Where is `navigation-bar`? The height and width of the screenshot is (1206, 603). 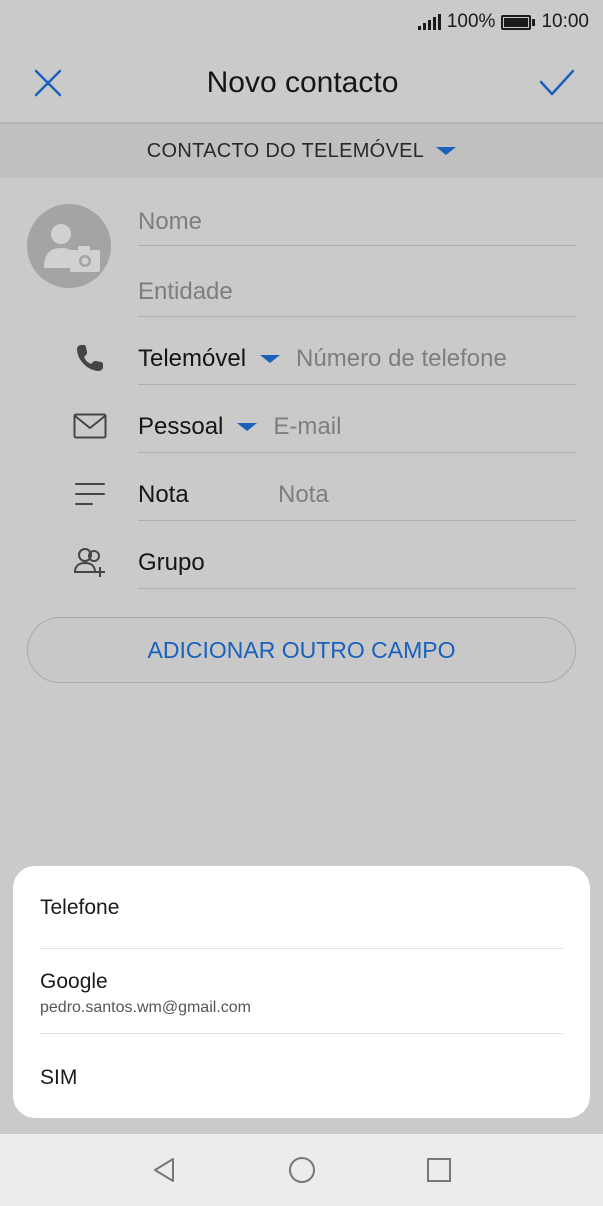 navigation-bar is located at coordinates (301, 1170).